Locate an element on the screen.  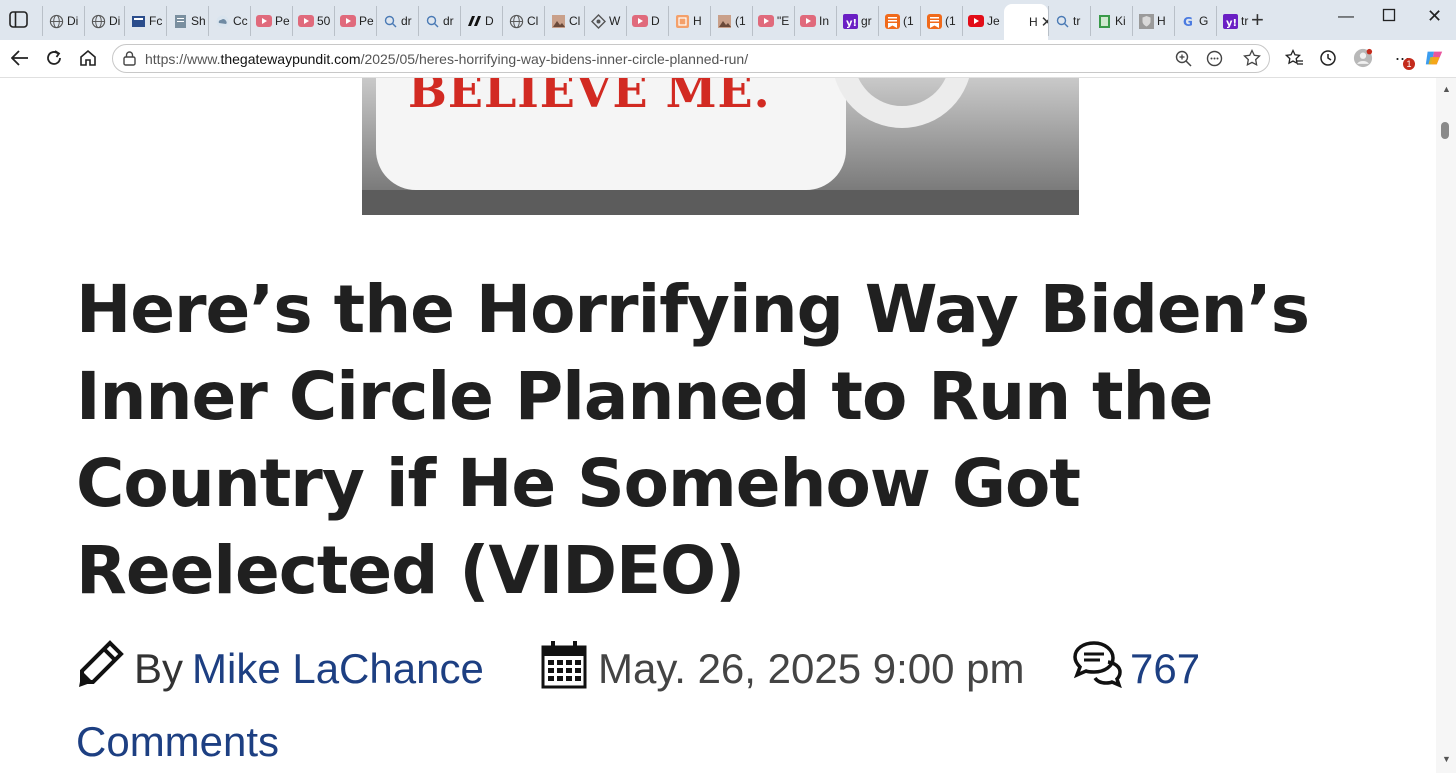
history-icon is located at coordinates (1328, 58).